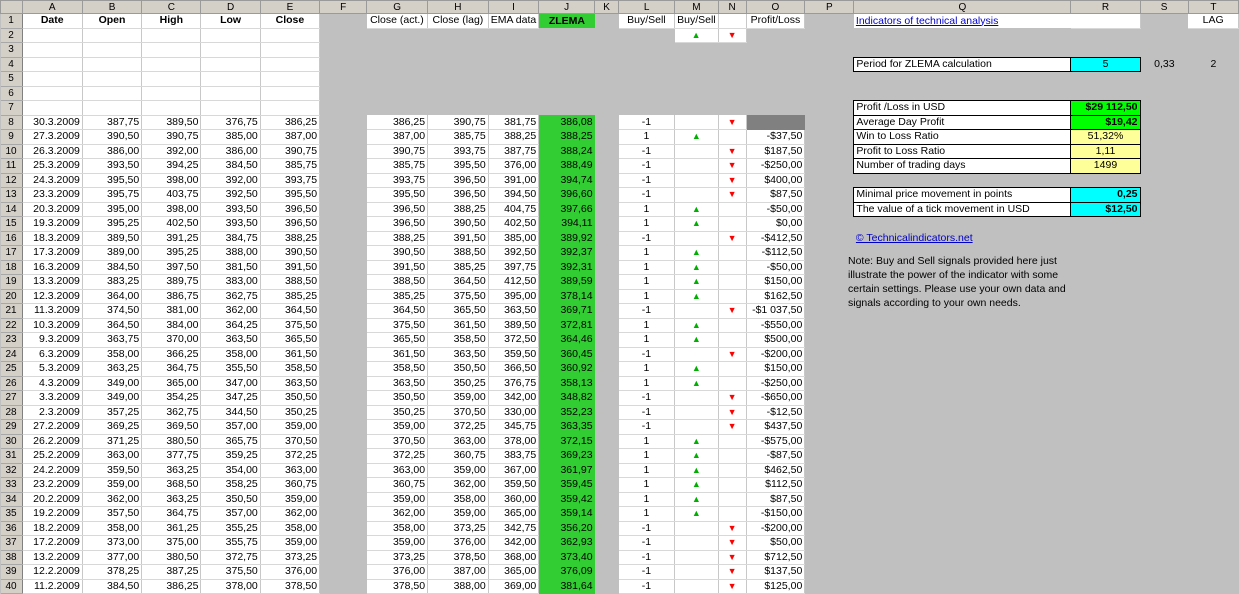 Image resolution: width=1239 pixels, height=594 pixels. I want to click on cell-k23, so click(606, 339).